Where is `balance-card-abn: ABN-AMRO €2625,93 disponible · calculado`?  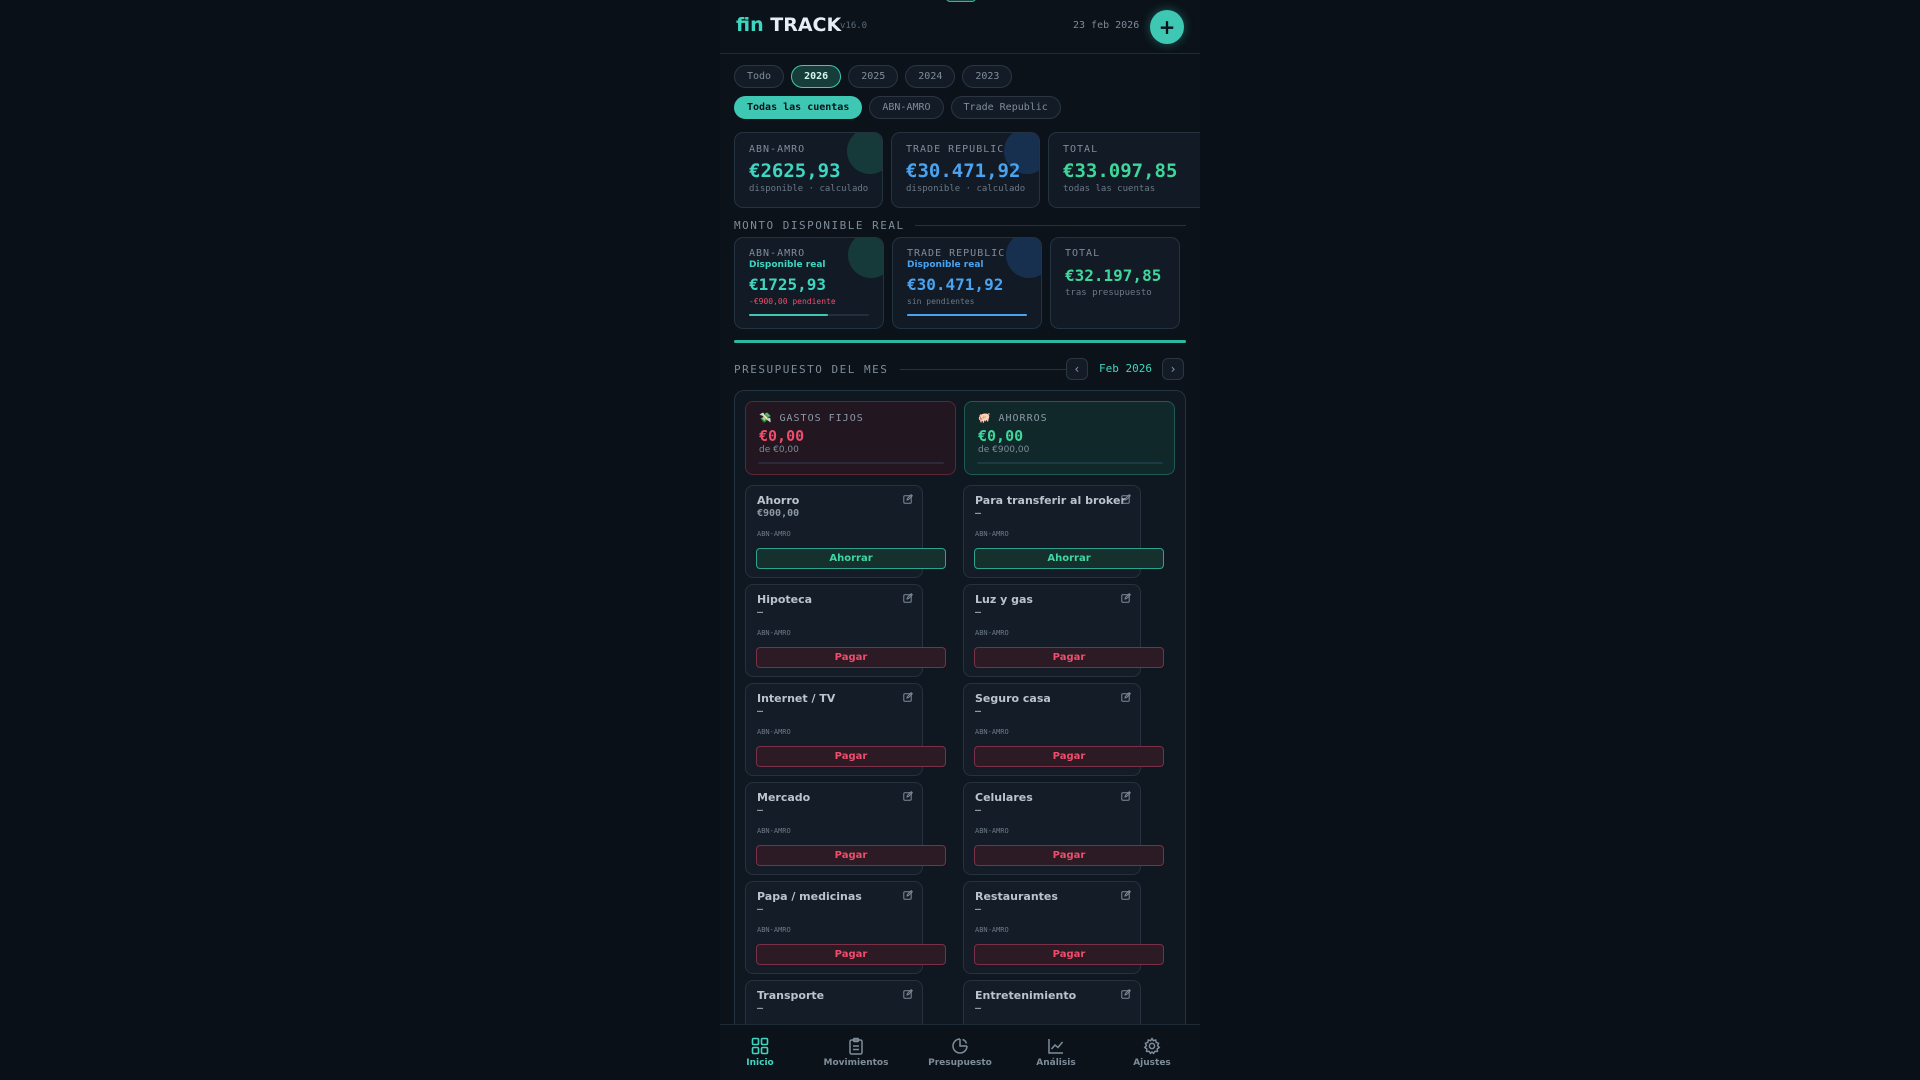 balance-card-abn: ABN-AMRO €2625,93 disponible · calculado is located at coordinates (808, 170).